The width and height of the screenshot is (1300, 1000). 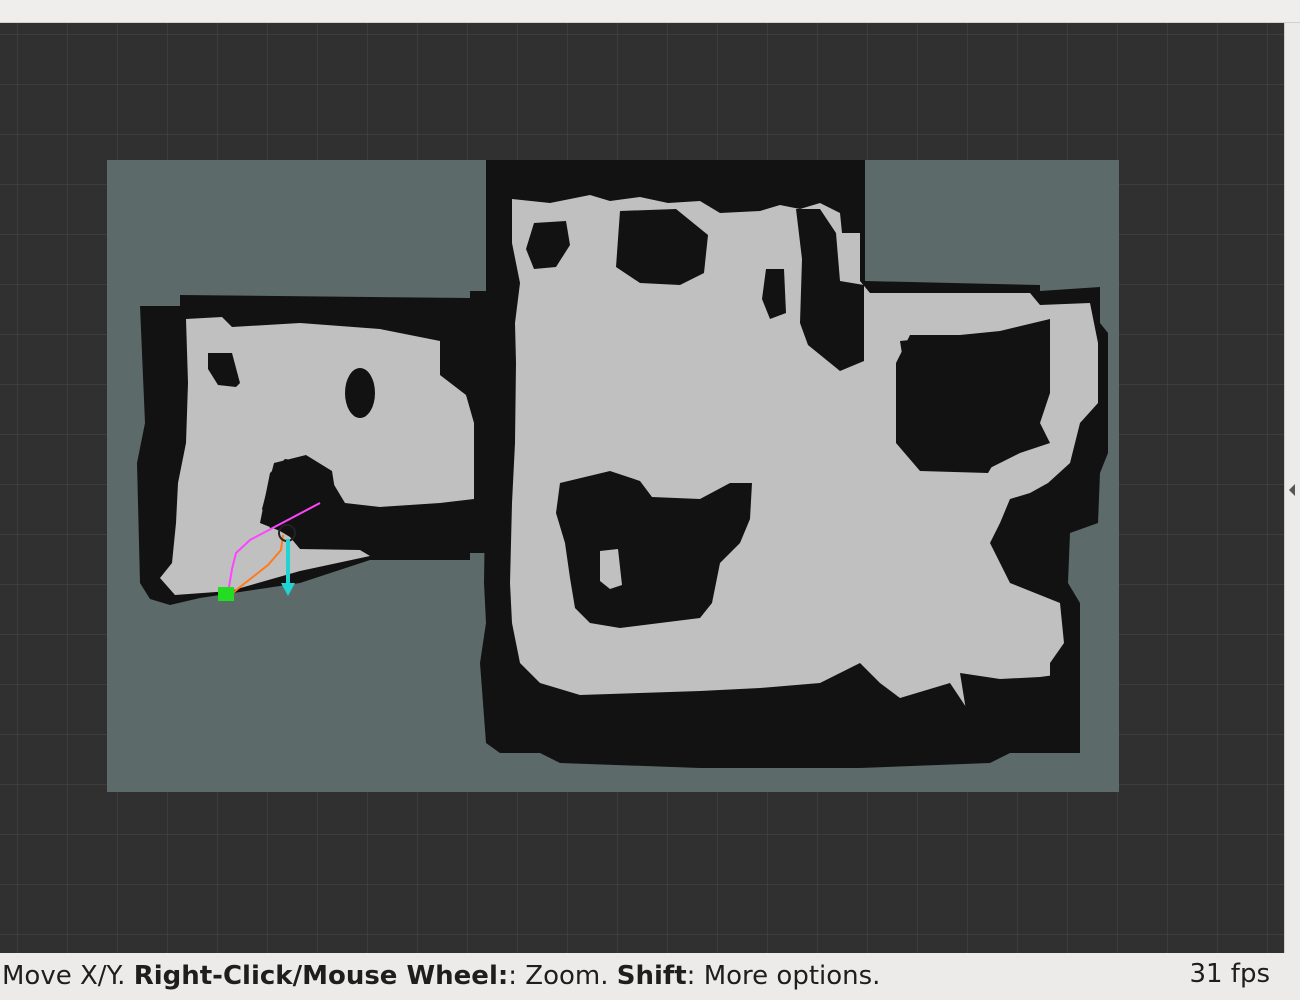 What do you see at coordinates (1292, 490) in the screenshot?
I see `chevron-left-icon` at bounding box center [1292, 490].